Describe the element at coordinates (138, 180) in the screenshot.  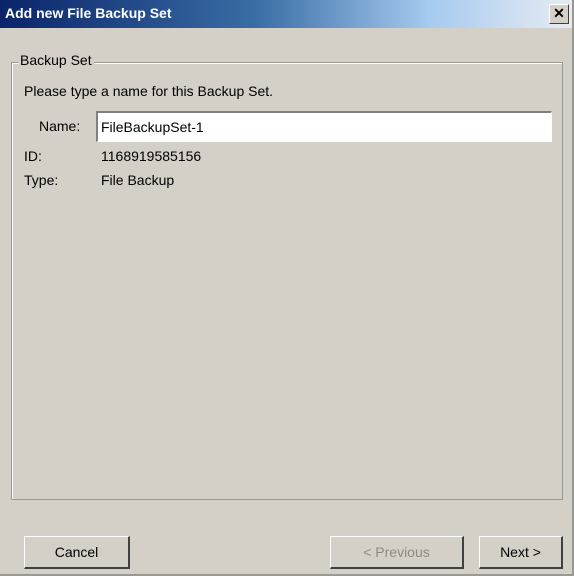
I see `type-value: File Backup` at that location.